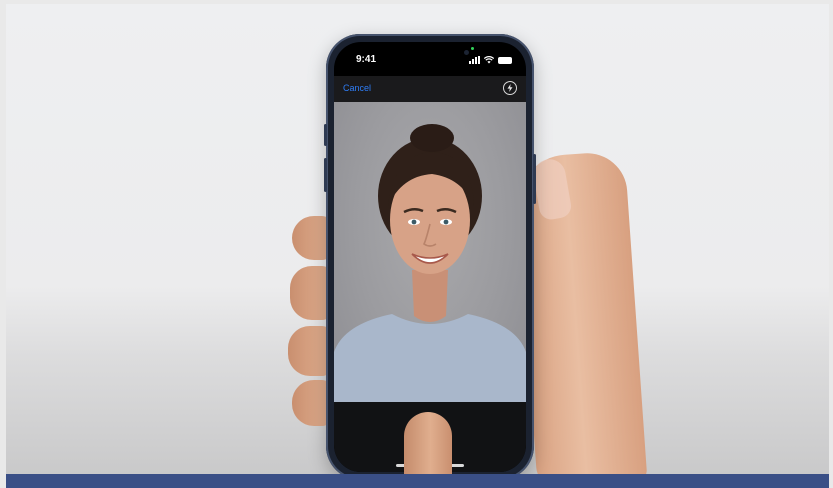 The image size is (833, 488). I want to click on status-bar: 9:41, so click(430, 59).